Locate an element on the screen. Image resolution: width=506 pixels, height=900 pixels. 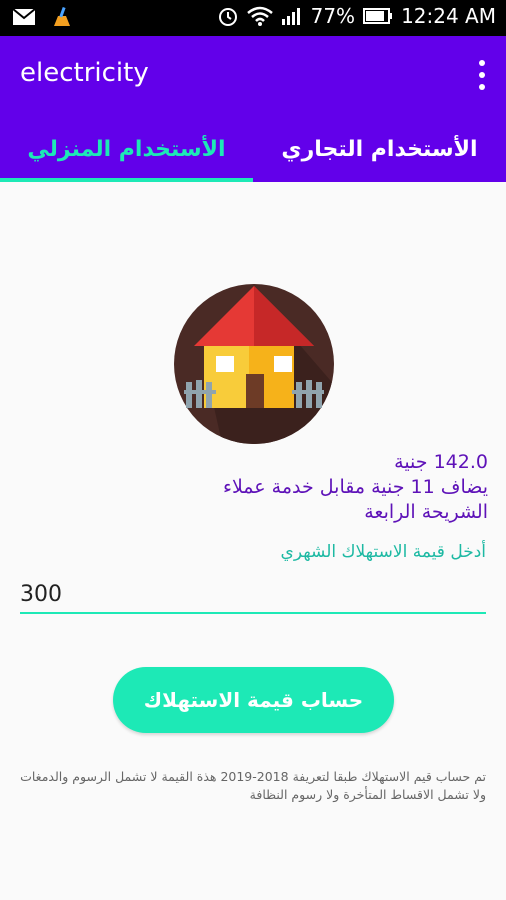
battery-icon is located at coordinates (378, 16).